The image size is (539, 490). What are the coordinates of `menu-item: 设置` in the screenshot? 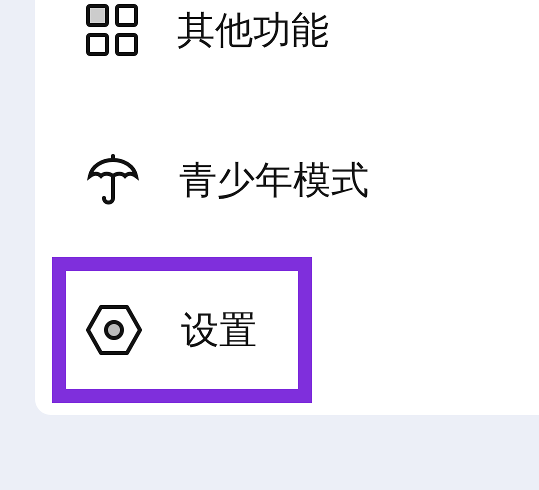 It's located at (182, 330).